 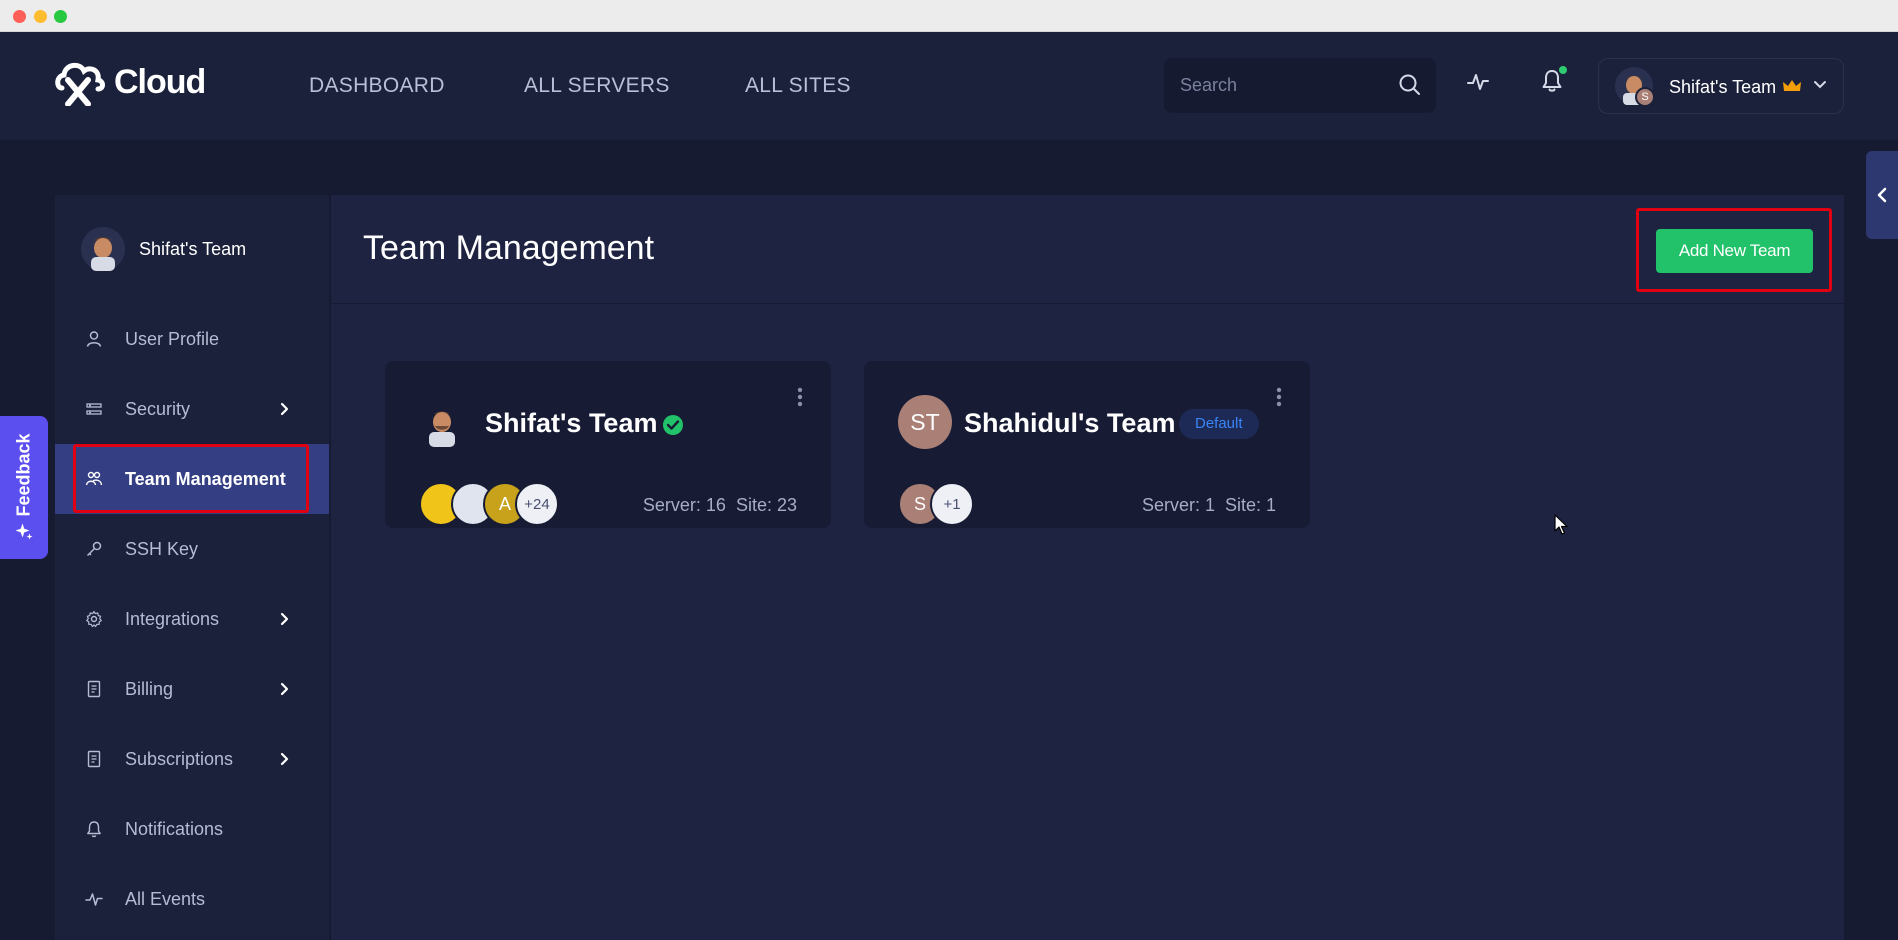 What do you see at coordinates (172, 619) in the screenshot?
I see `sidebar-item-label: Integrations` at bounding box center [172, 619].